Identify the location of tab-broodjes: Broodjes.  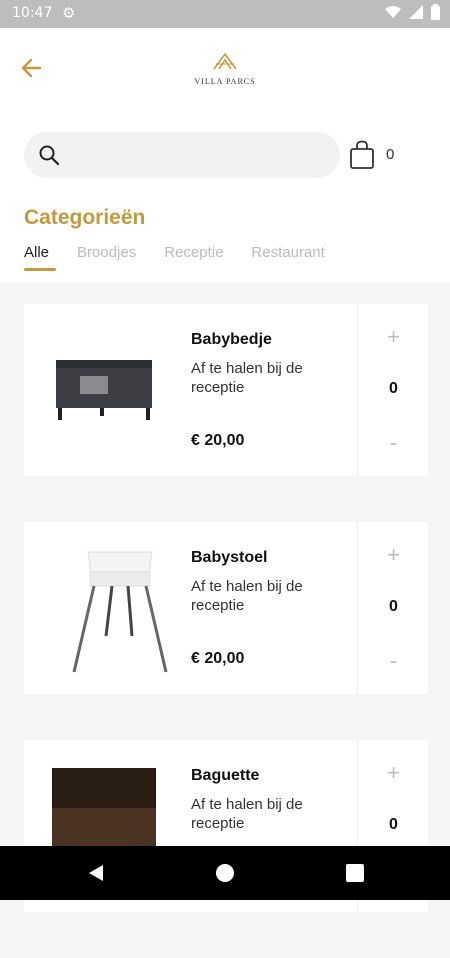
(106, 257).